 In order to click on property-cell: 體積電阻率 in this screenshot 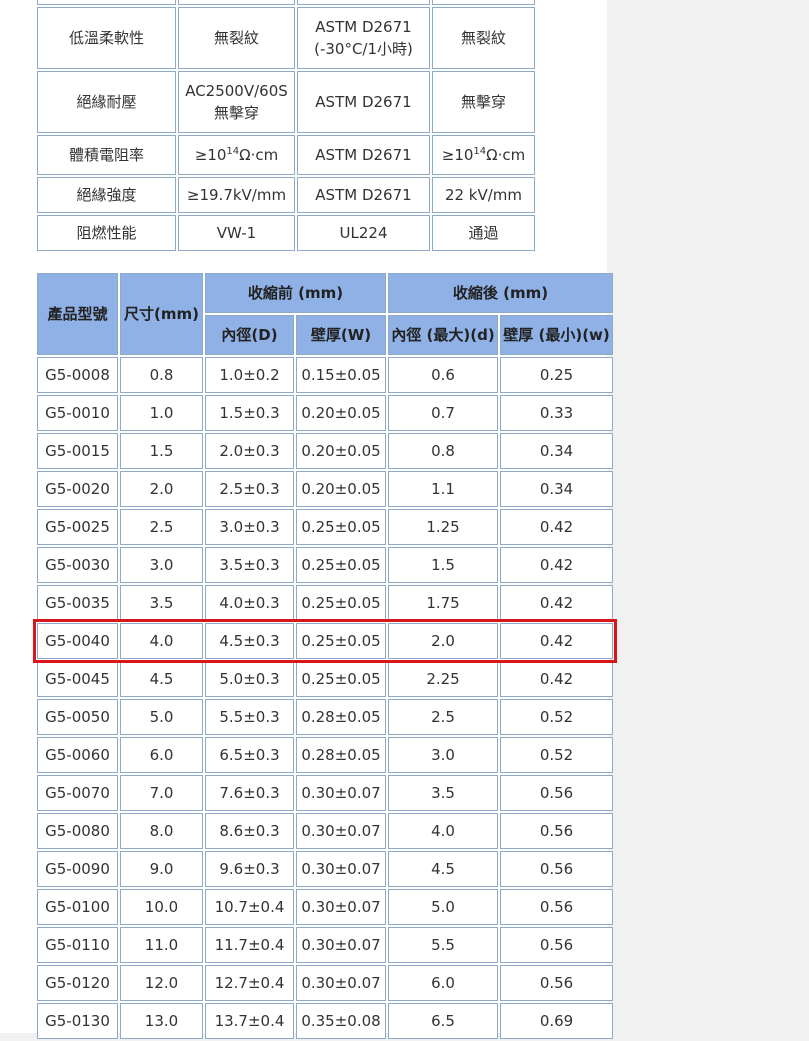, I will do `click(106, 155)`.